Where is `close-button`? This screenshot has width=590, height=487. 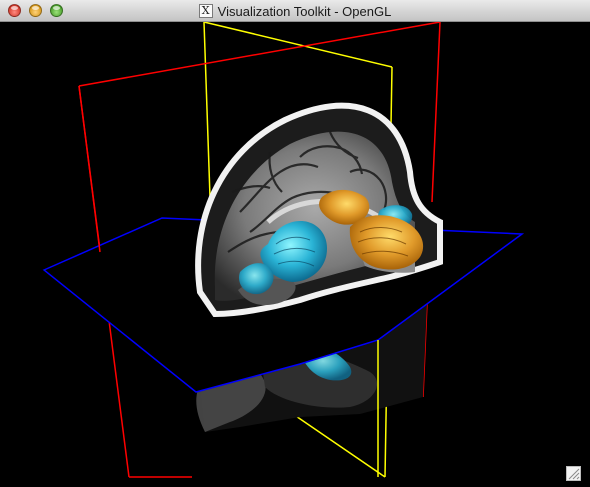 close-button is located at coordinates (14, 10).